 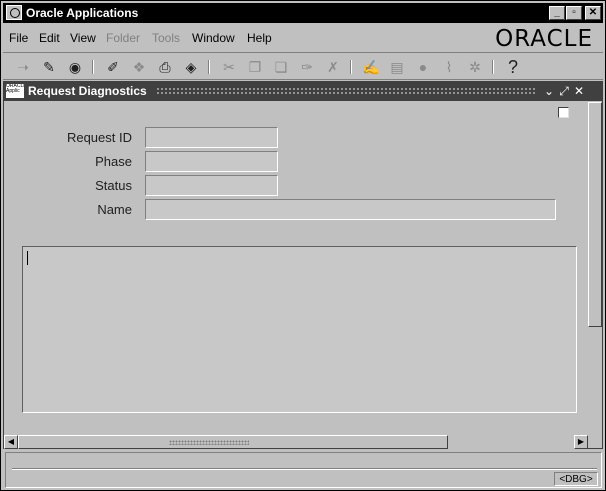 What do you see at coordinates (563, 112) in the screenshot?
I see `diagnostics-checkbox` at bounding box center [563, 112].